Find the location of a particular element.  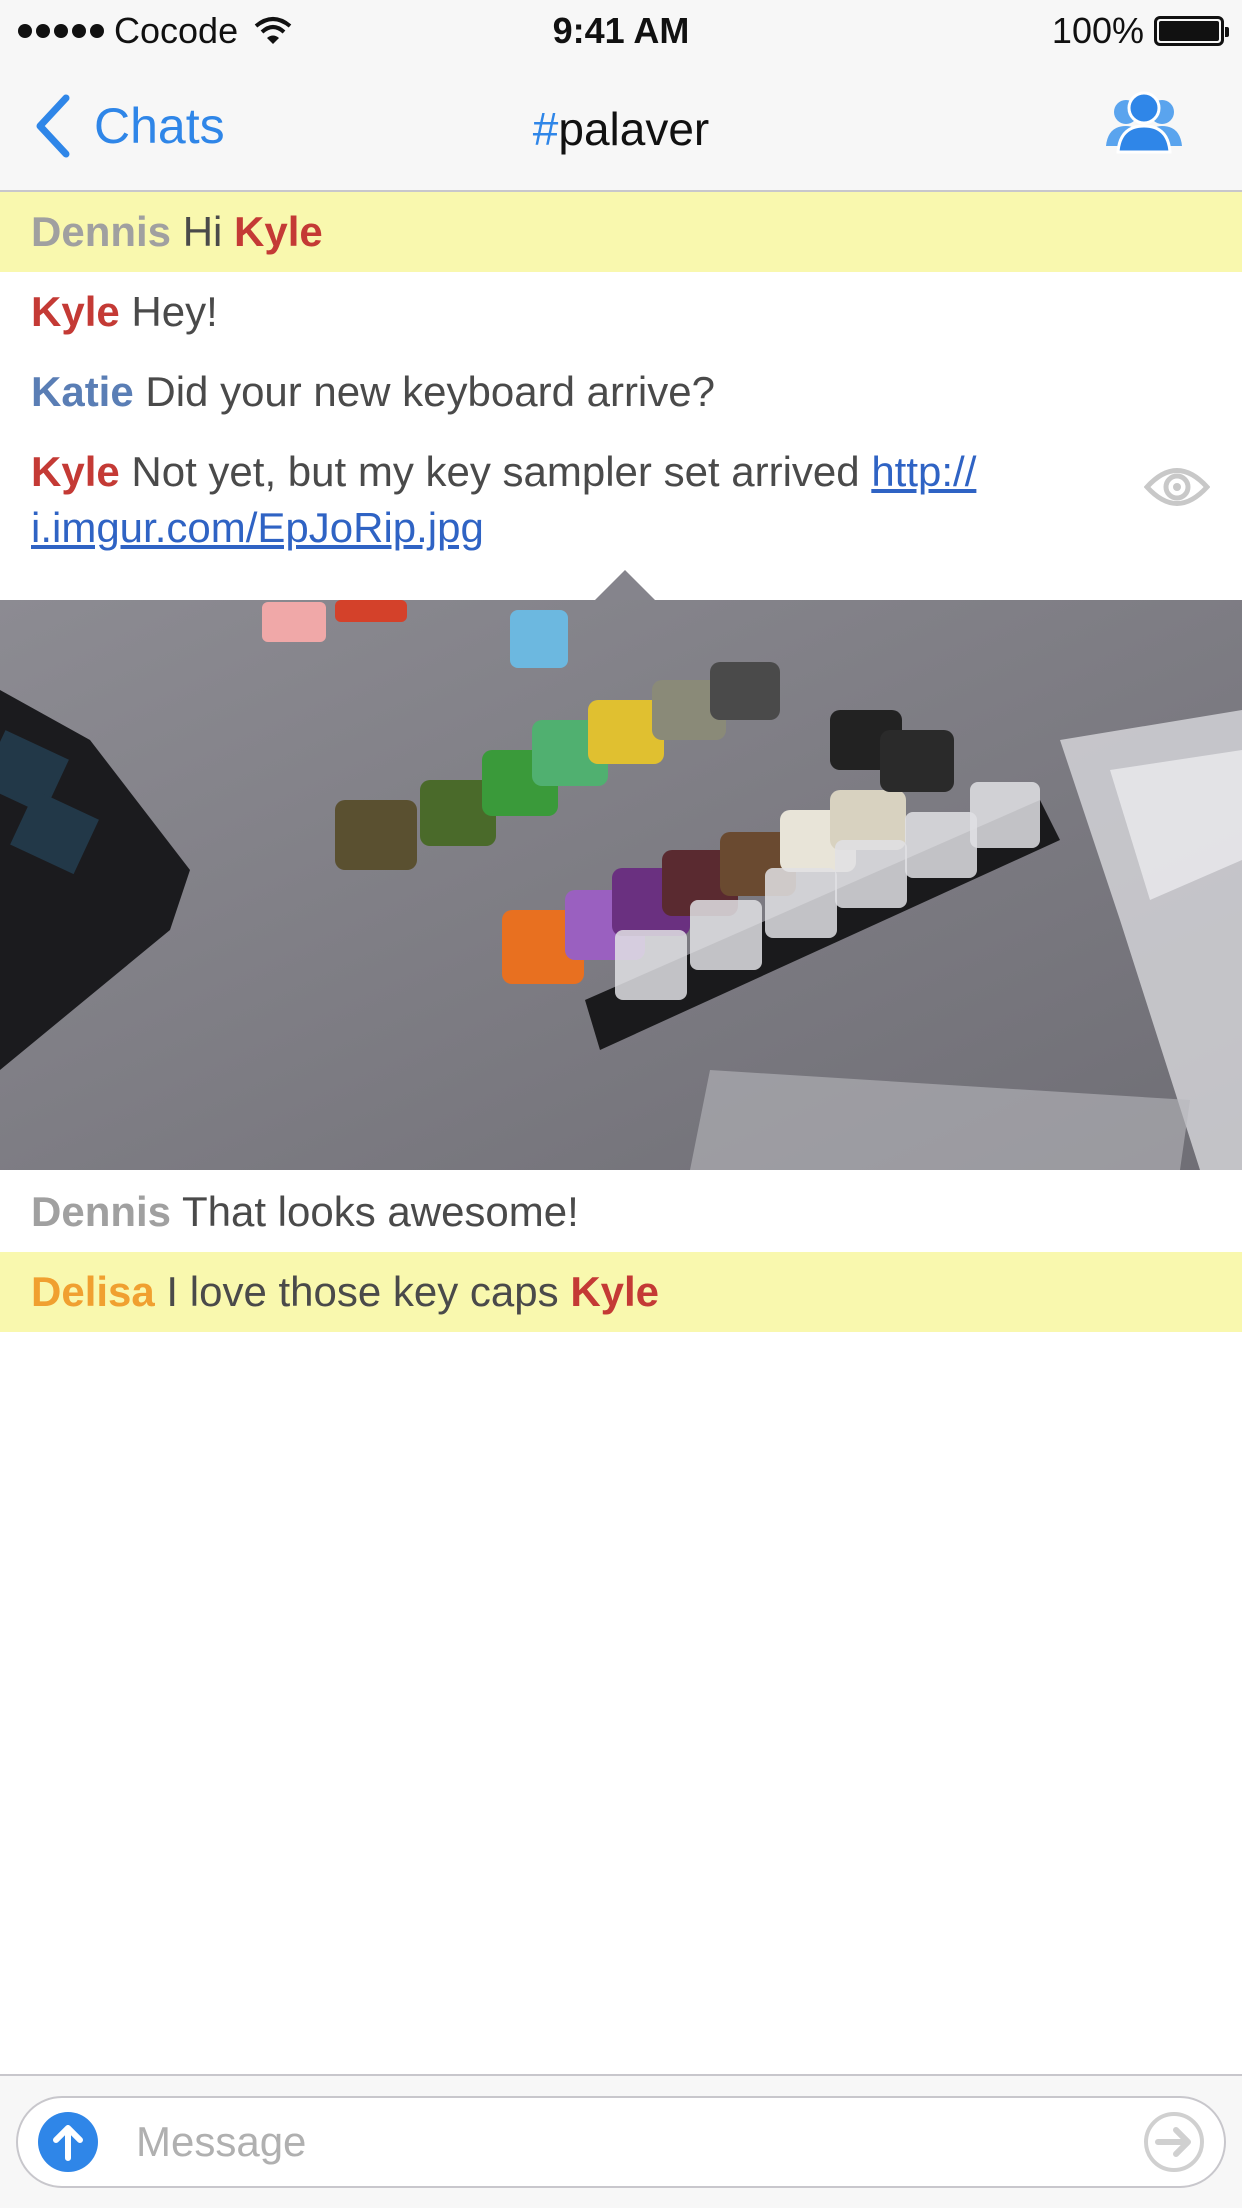

preview-pointer is located at coordinates (625, 585).